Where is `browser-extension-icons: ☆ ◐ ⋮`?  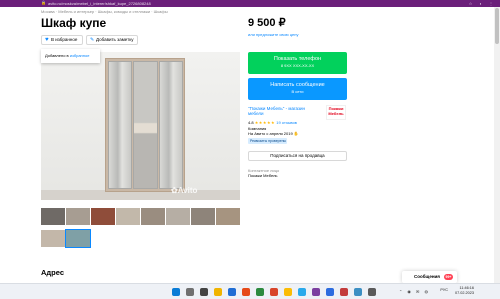 browser-extension-icons: ☆ ◐ ⋮ is located at coordinates (482, 3).